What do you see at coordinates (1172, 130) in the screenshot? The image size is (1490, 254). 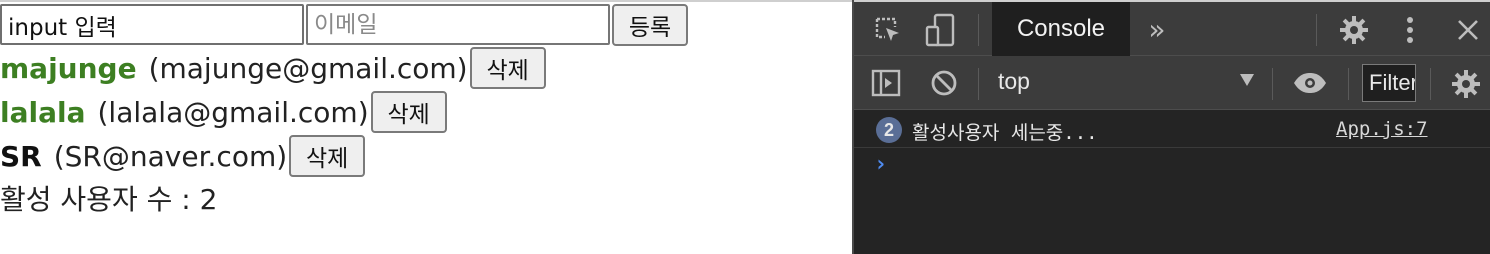 I see `console-log-entry: 2 활성사용자 세는중... App.js:7` at bounding box center [1172, 130].